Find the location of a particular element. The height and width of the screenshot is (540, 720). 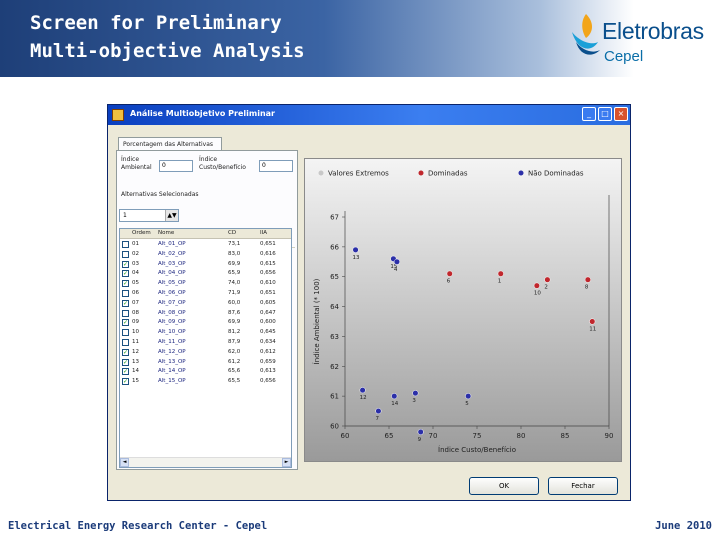

row-ordem: 11 is located at coordinates (135, 342).